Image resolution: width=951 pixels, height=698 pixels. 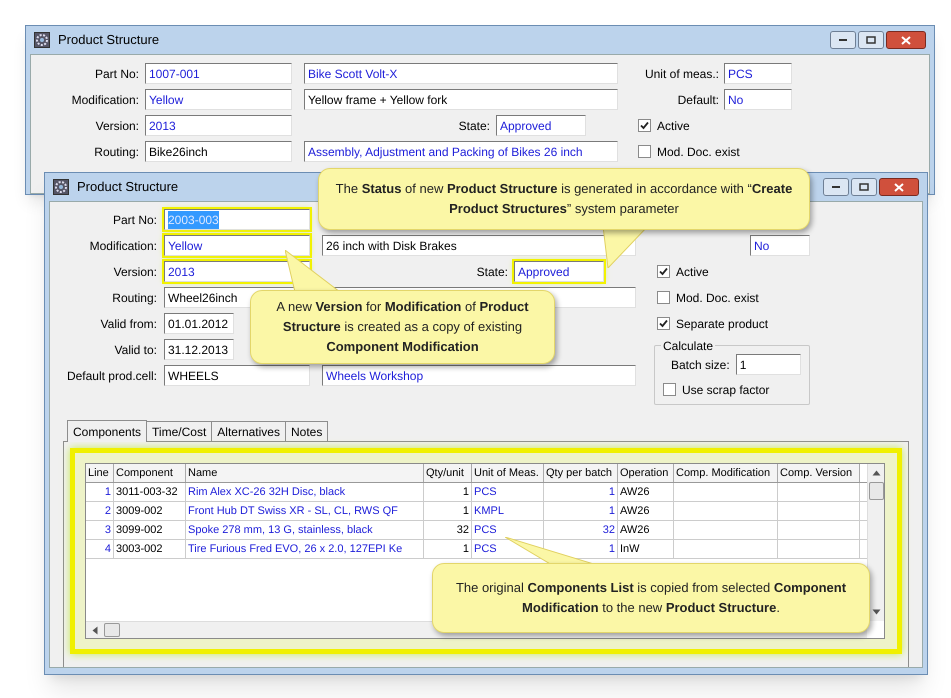 What do you see at coordinates (305, 492) in the screenshot?
I see `table-cell: Rim Alex XC-26 32H Disc, black` at bounding box center [305, 492].